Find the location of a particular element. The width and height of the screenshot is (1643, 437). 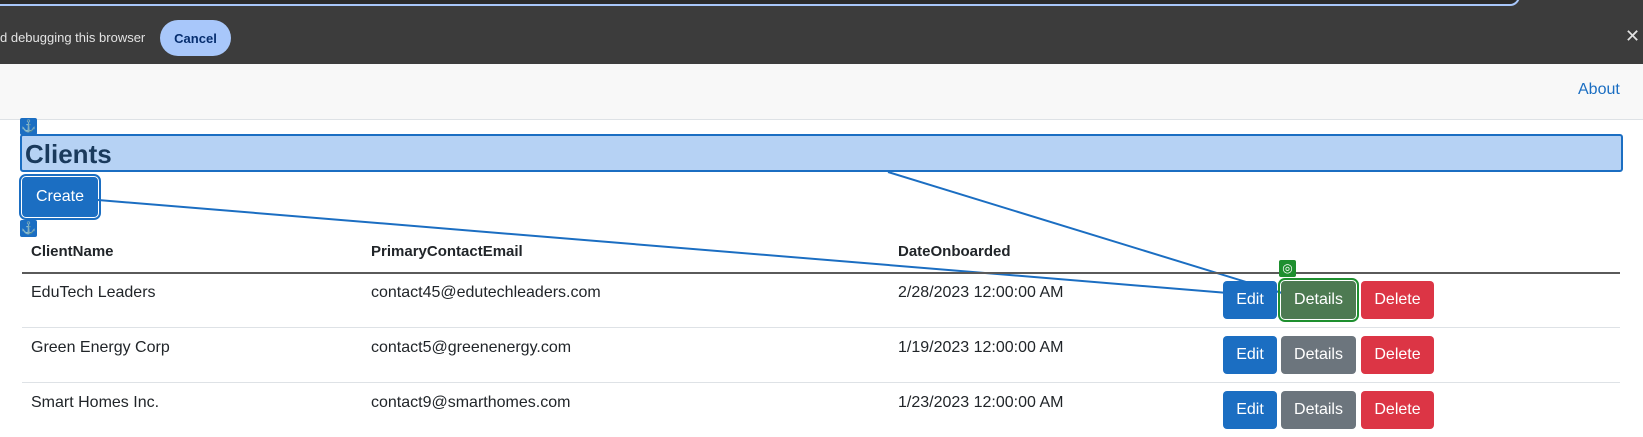

cell-client-name: Smart Homes Inc. is located at coordinates (95, 402).